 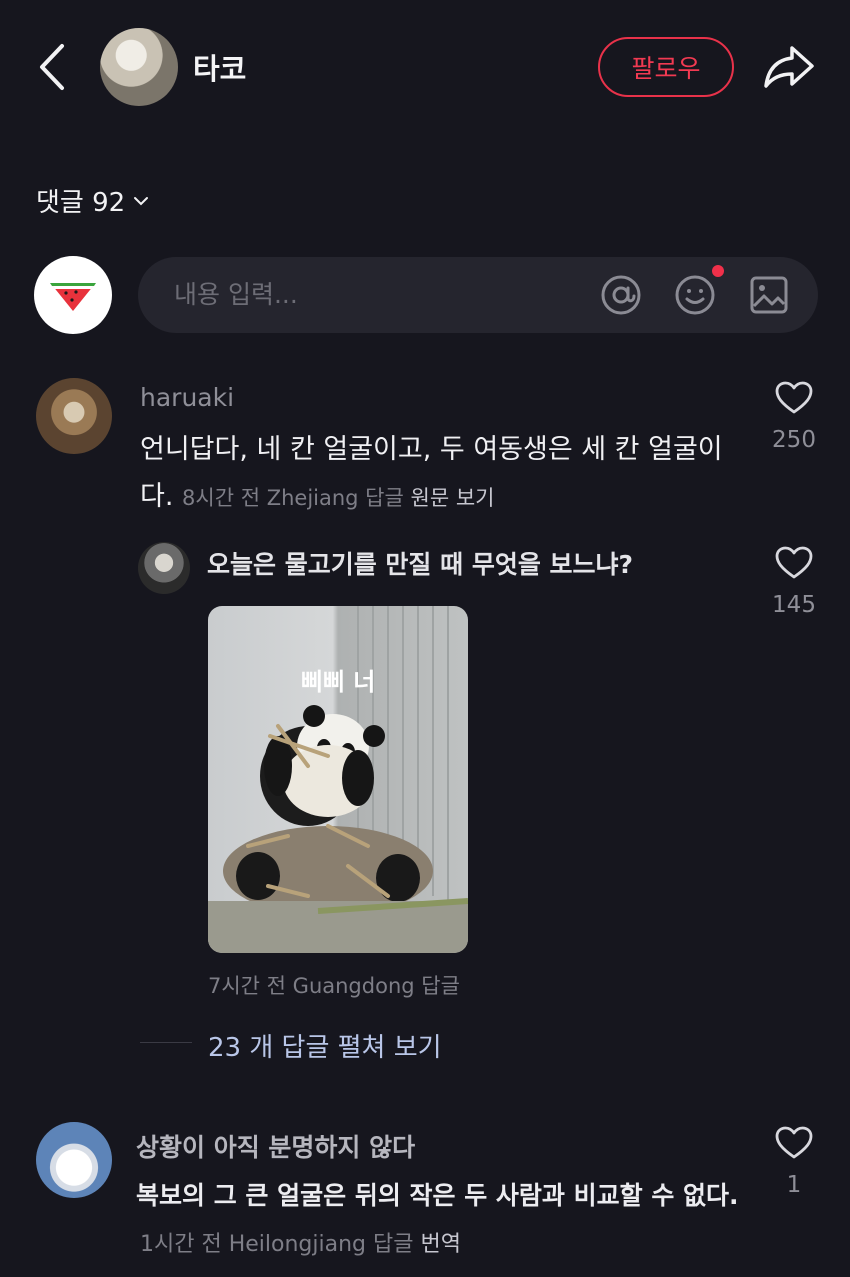 What do you see at coordinates (277, 1244) in the screenshot?
I see `comment-meta-text: 1시간 전 Heilongjiang 답글` at bounding box center [277, 1244].